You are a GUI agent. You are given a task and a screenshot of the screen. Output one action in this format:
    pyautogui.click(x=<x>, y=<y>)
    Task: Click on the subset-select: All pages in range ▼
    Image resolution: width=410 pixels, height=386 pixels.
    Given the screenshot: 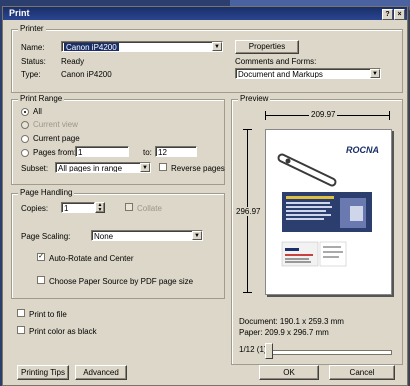 What is the action you would take?
    pyautogui.click(x=103, y=167)
    